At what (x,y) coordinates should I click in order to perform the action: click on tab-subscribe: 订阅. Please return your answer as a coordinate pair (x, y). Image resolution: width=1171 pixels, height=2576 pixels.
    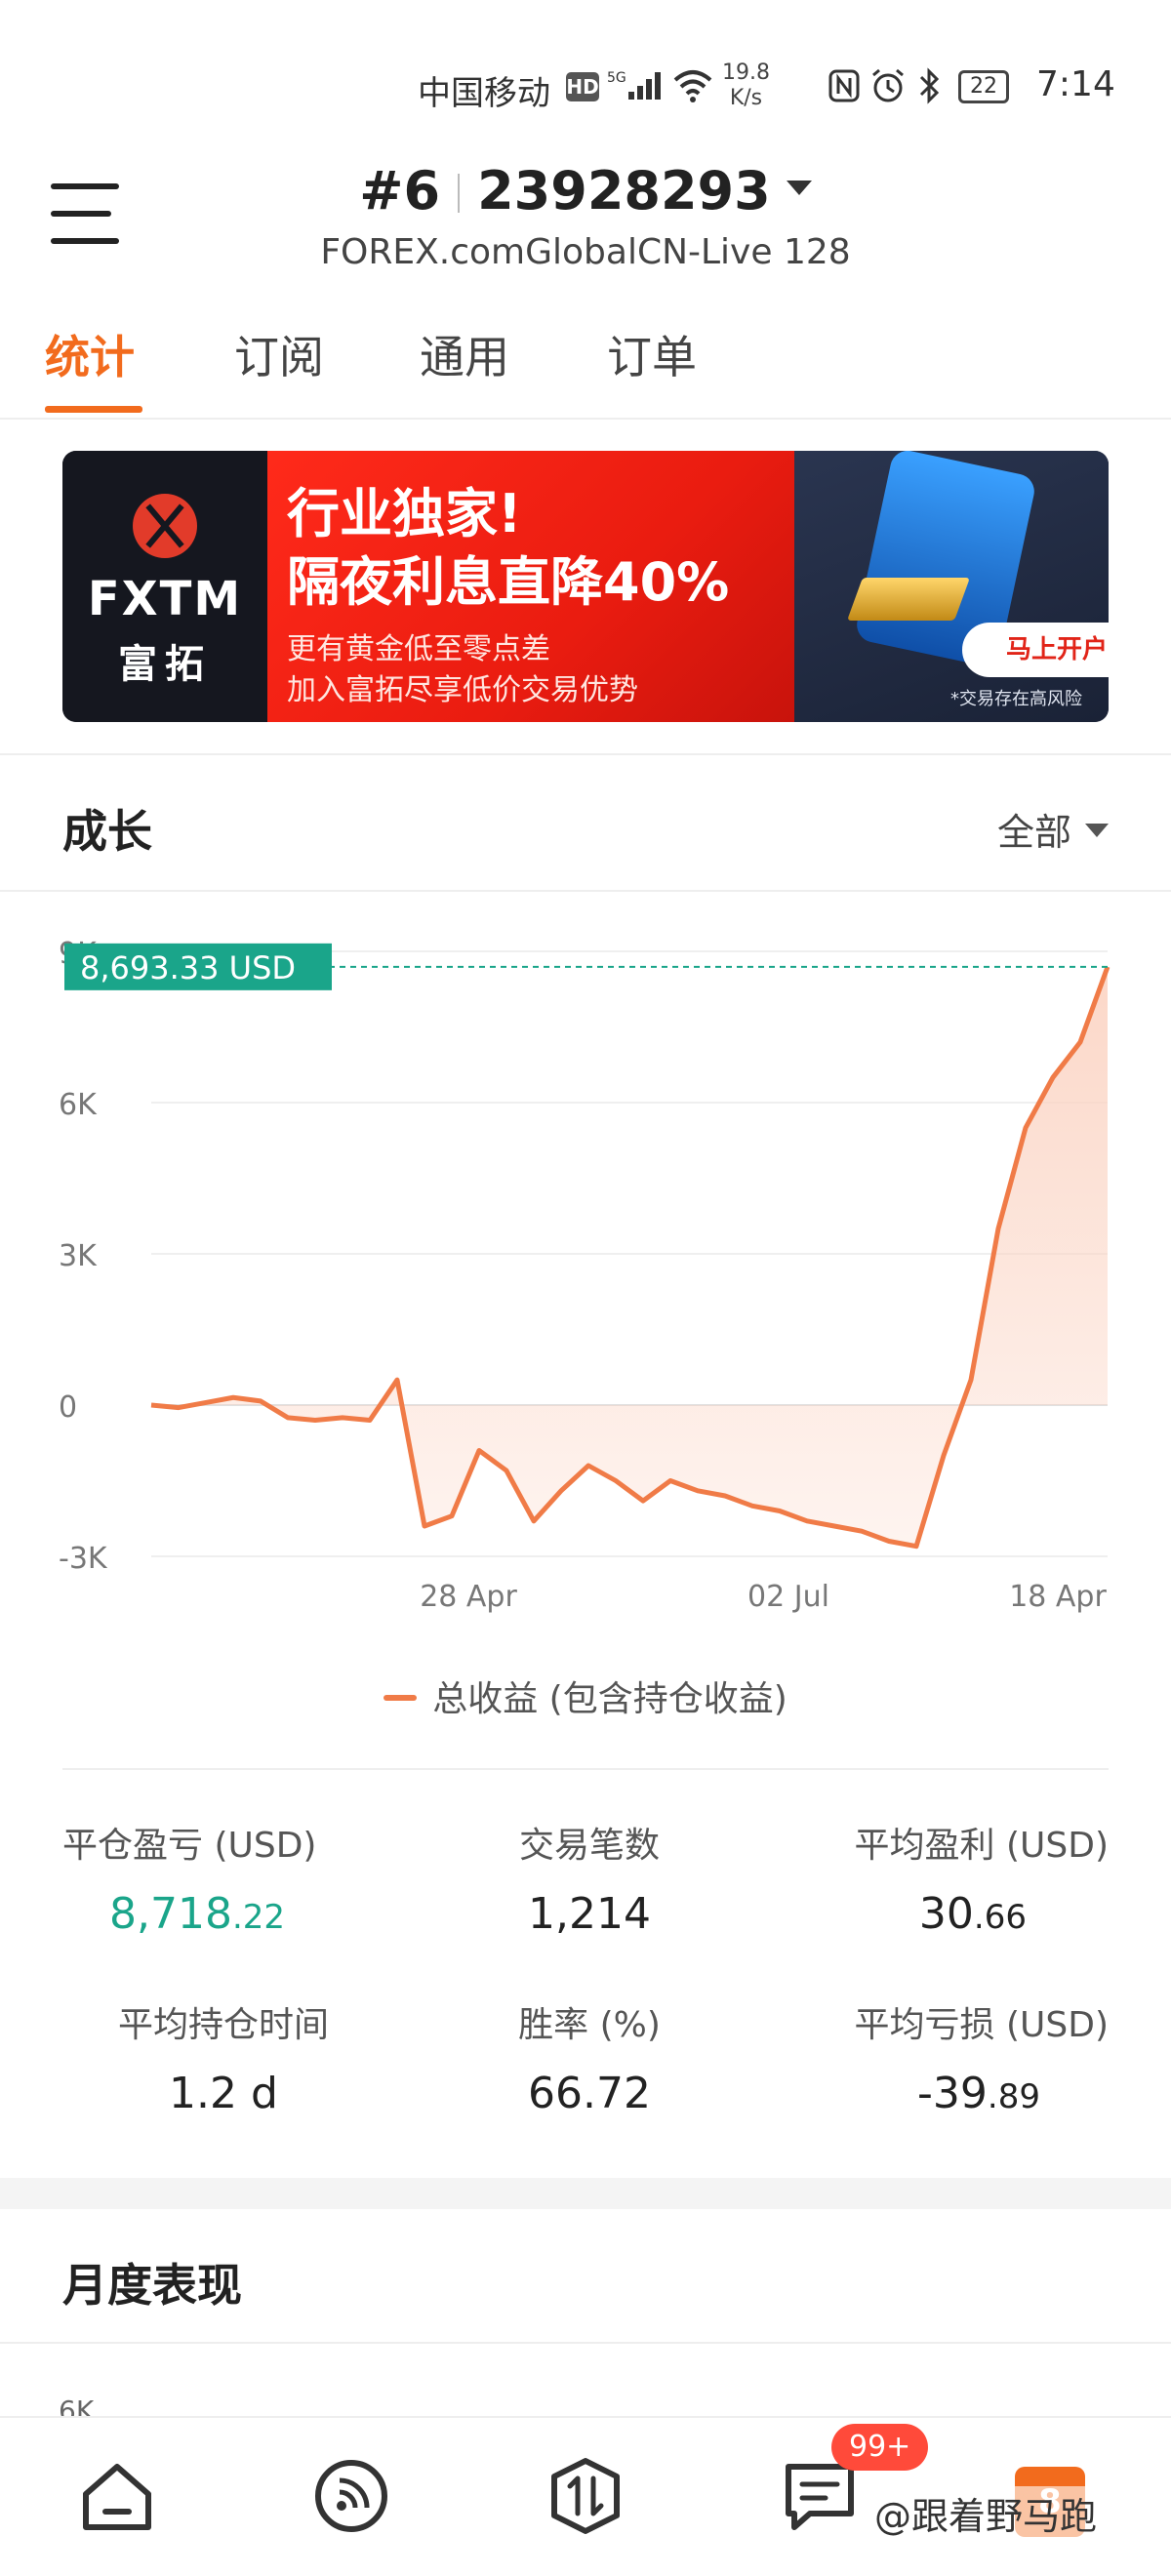
    Looking at the image, I should click on (279, 354).